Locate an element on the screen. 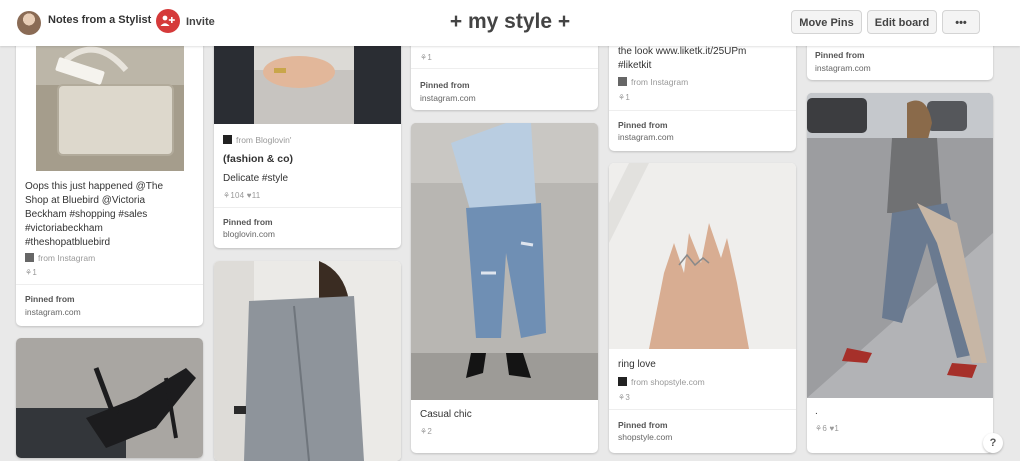 The width and height of the screenshot is (1020, 461). move-pins-button: Move Pins is located at coordinates (826, 22).